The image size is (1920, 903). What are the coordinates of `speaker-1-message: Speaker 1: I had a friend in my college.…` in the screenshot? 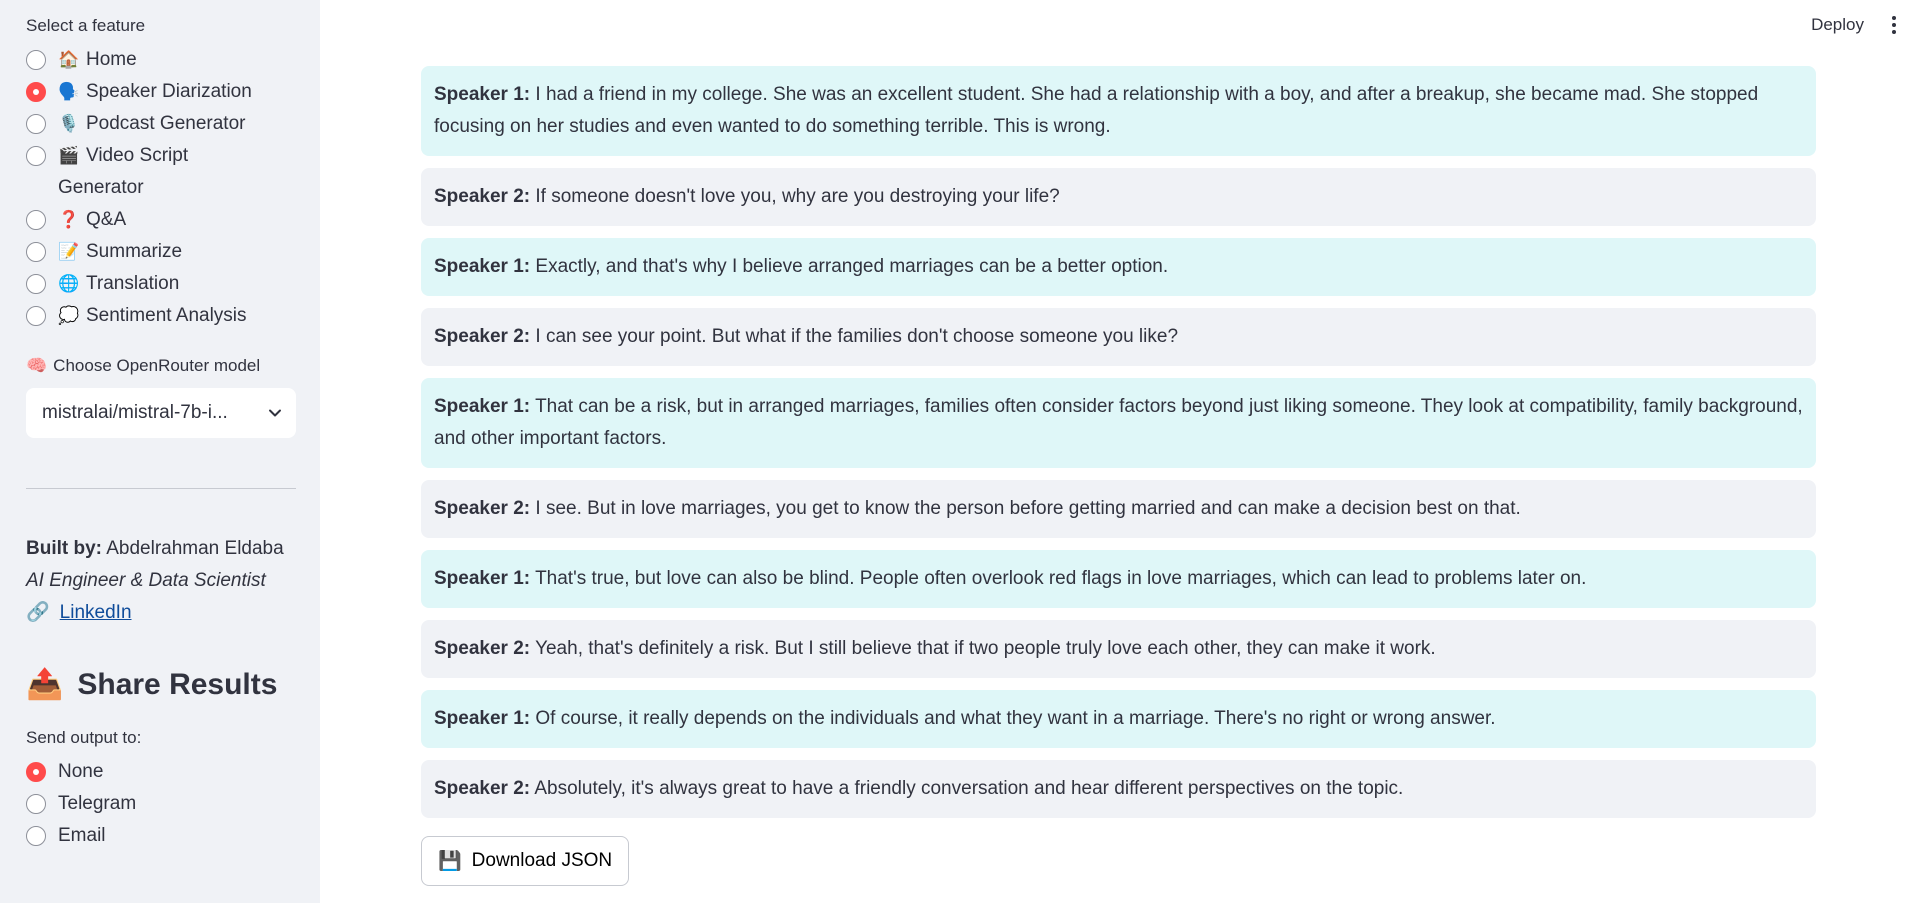 It's located at (1118, 111).